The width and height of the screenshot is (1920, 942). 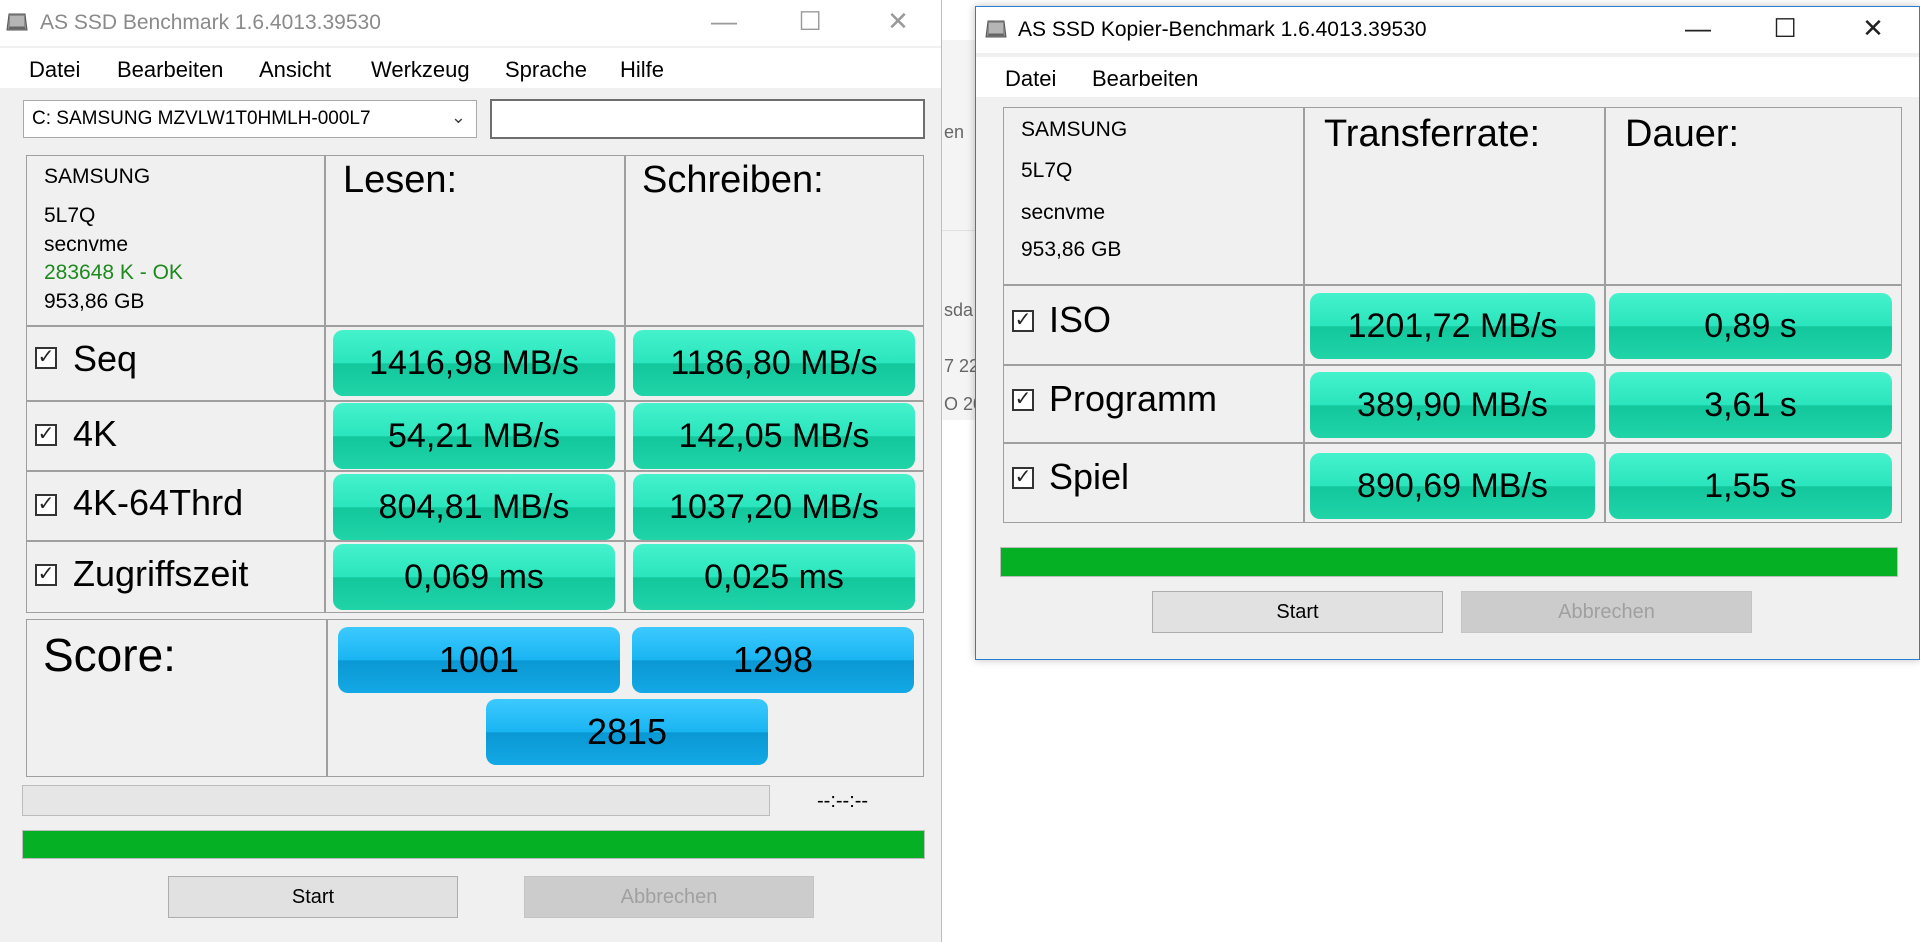 I want to click on background-divider, so click(x=959, y=230).